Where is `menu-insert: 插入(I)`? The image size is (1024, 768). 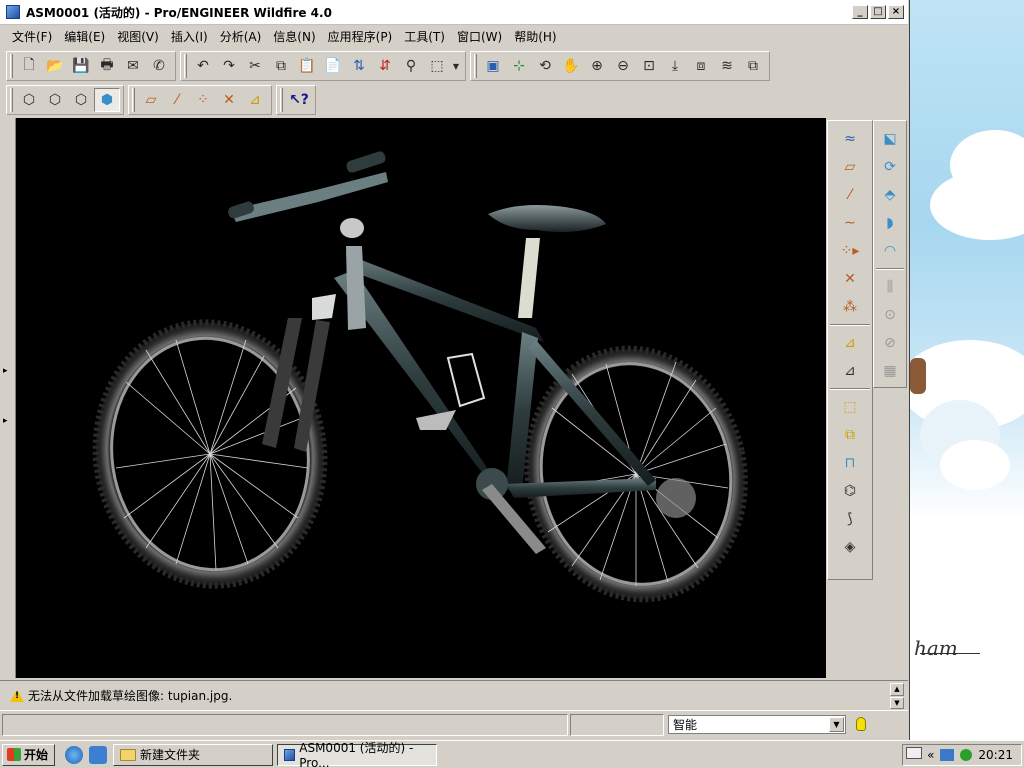 menu-insert: 插入(I) is located at coordinates (189, 36).